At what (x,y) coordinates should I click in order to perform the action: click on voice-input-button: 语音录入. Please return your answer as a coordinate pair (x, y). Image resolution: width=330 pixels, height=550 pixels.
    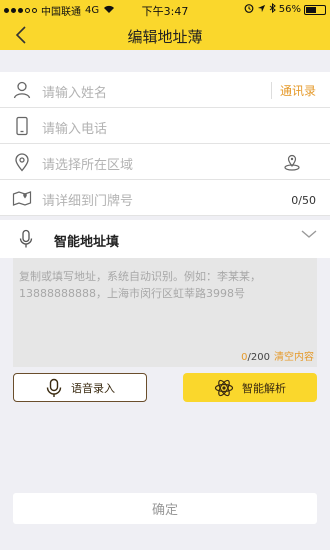
    Looking at the image, I should click on (80, 387).